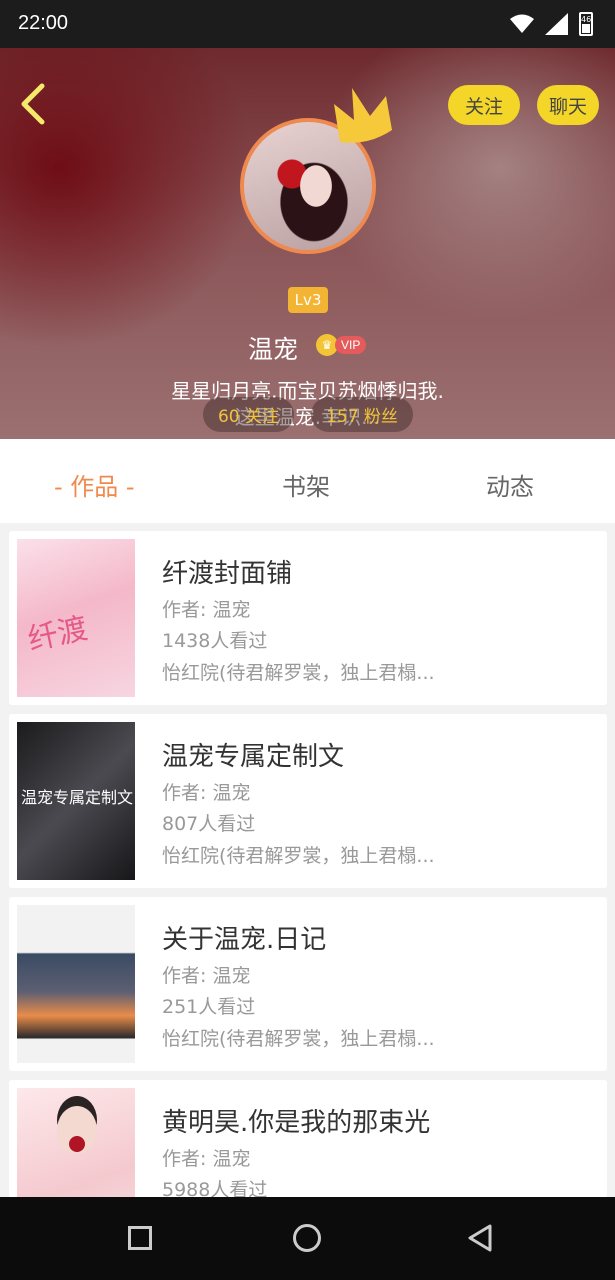 The height and width of the screenshot is (1280, 615). What do you see at coordinates (307, 24) in the screenshot?
I see `status-bar: 22:00 46` at bounding box center [307, 24].